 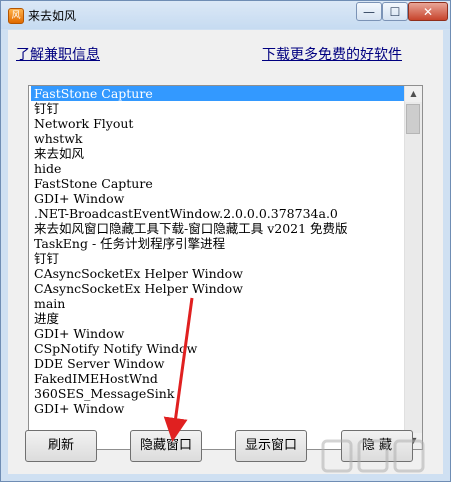 I want to click on list-item: 来去如风, so click(x=218, y=153).